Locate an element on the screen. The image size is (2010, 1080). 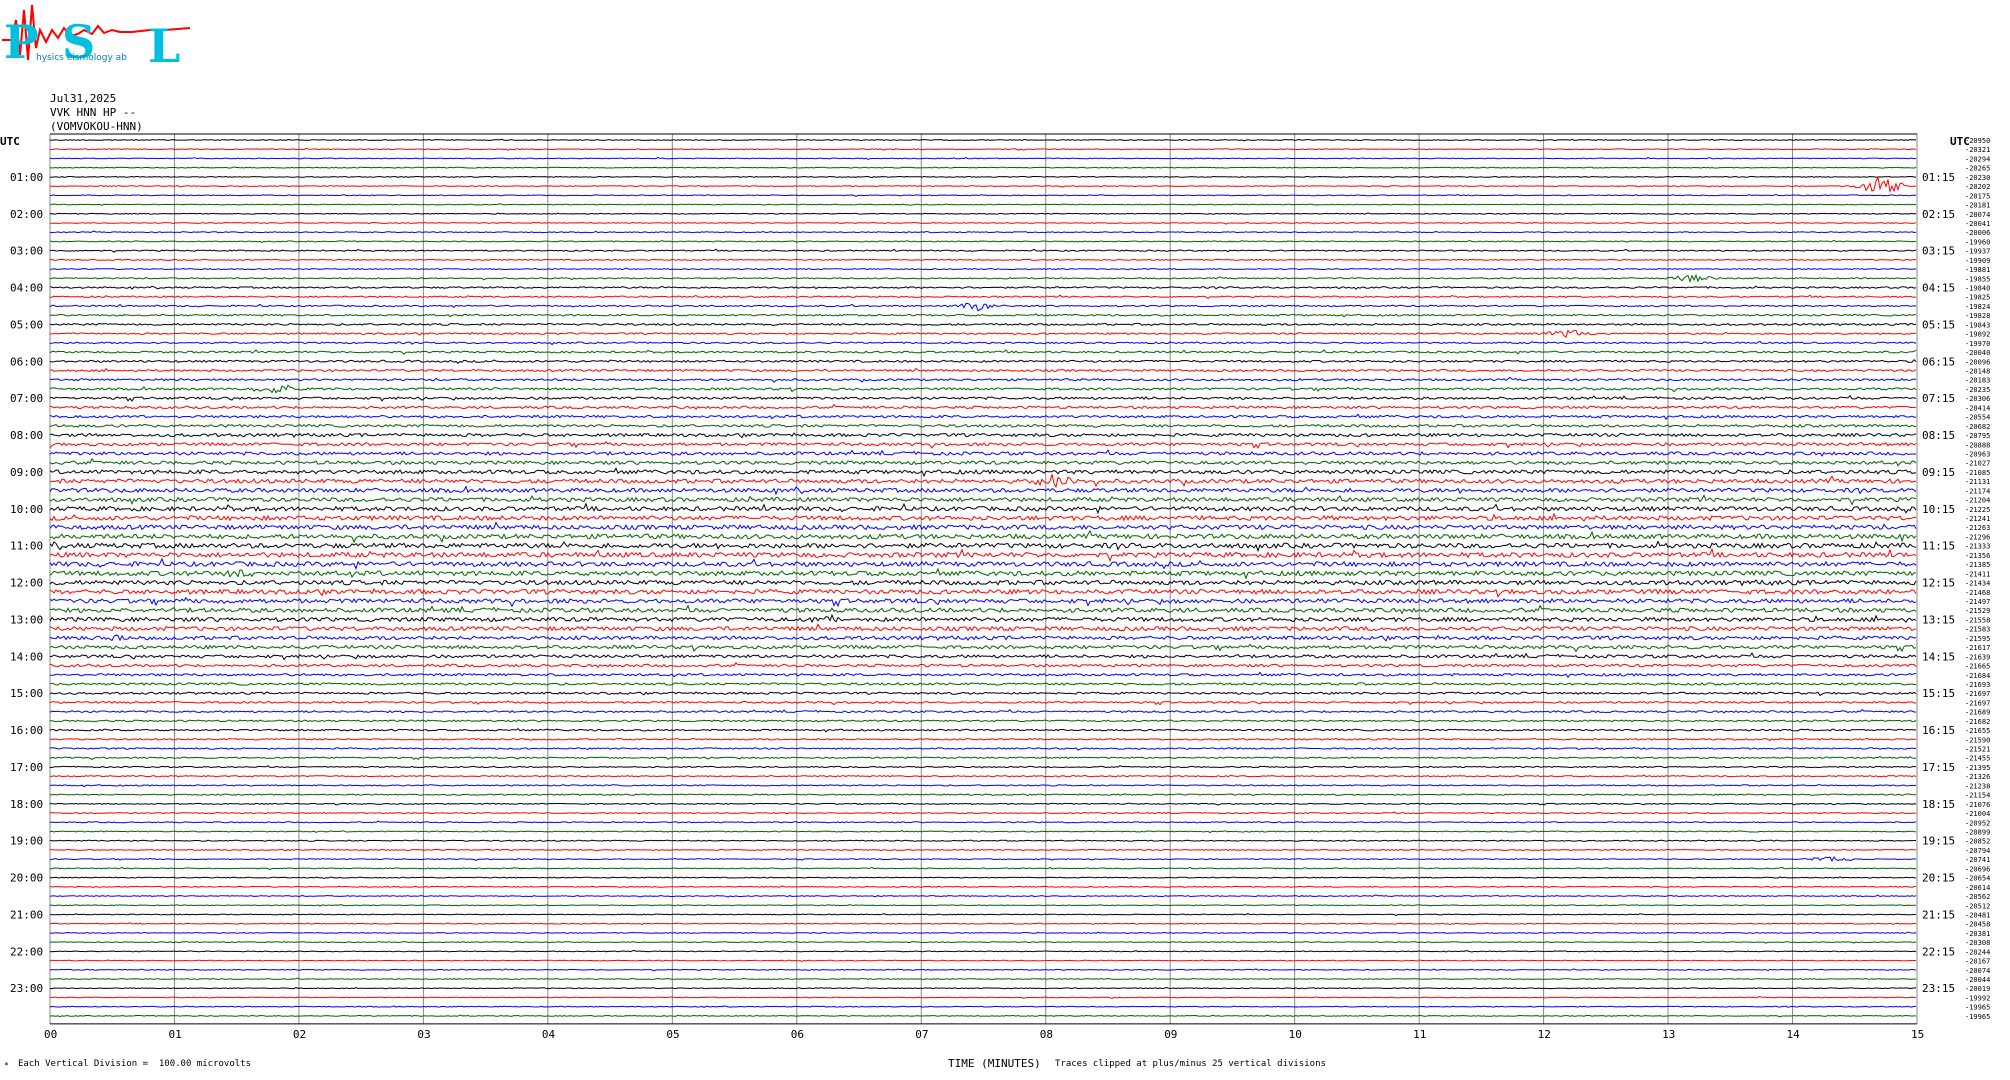
offset-label: -20202 is located at coordinates (1977, 187).